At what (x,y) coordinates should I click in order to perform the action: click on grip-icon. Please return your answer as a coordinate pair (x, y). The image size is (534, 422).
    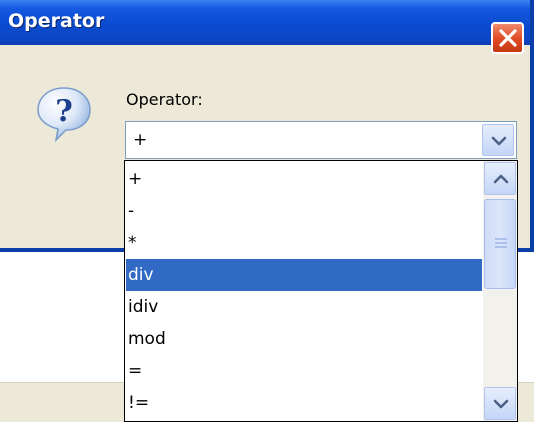
    Looking at the image, I should click on (501, 243).